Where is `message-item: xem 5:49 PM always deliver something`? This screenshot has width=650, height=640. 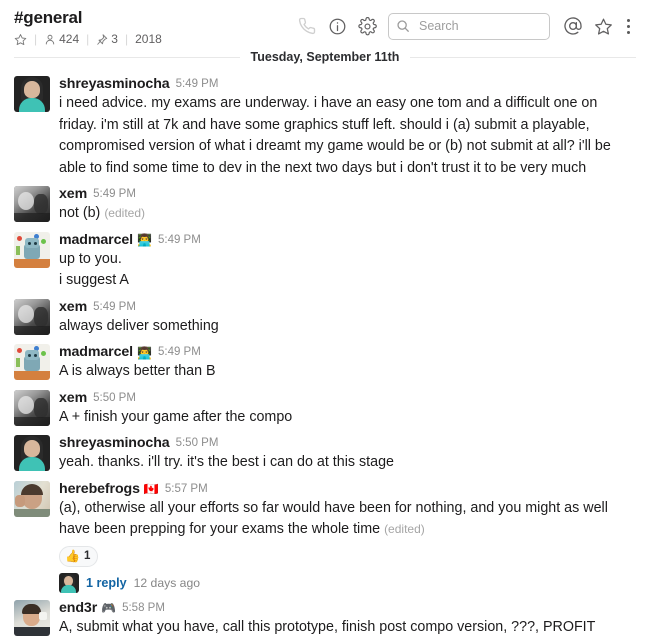 message-item: xem 5:49 PM always deliver something is located at coordinates (325, 315).